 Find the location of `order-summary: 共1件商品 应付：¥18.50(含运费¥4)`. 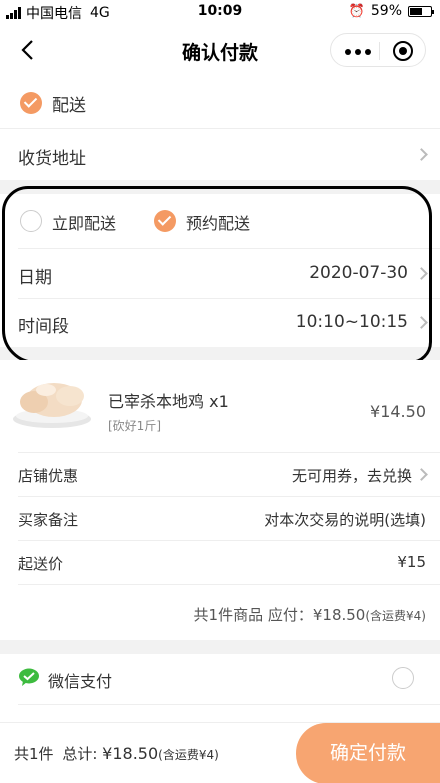

order-summary: 共1件商品 应付：¥18.50(含运费¥4) is located at coordinates (310, 614).